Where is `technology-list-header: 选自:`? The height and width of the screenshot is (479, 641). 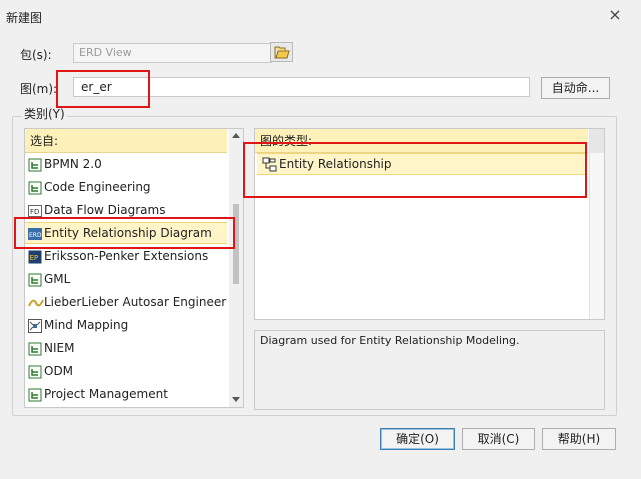
technology-list-header: 选自: is located at coordinates (126, 141).